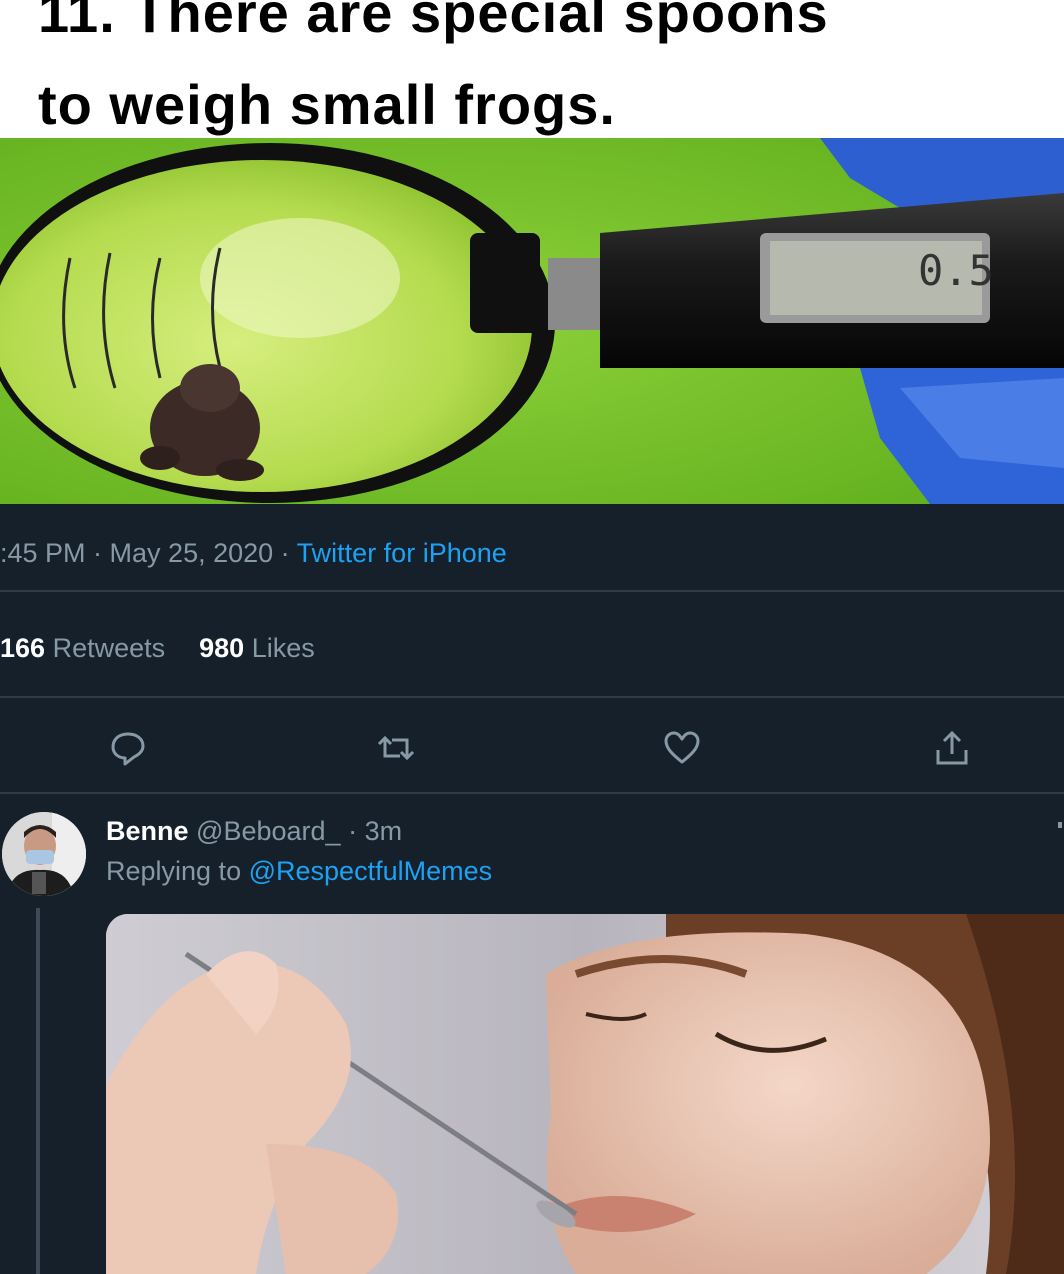  What do you see at coordinates (147, 831) in the screenshot?
I see `reply-author-name: Benne` at bounding box center [147, 831].